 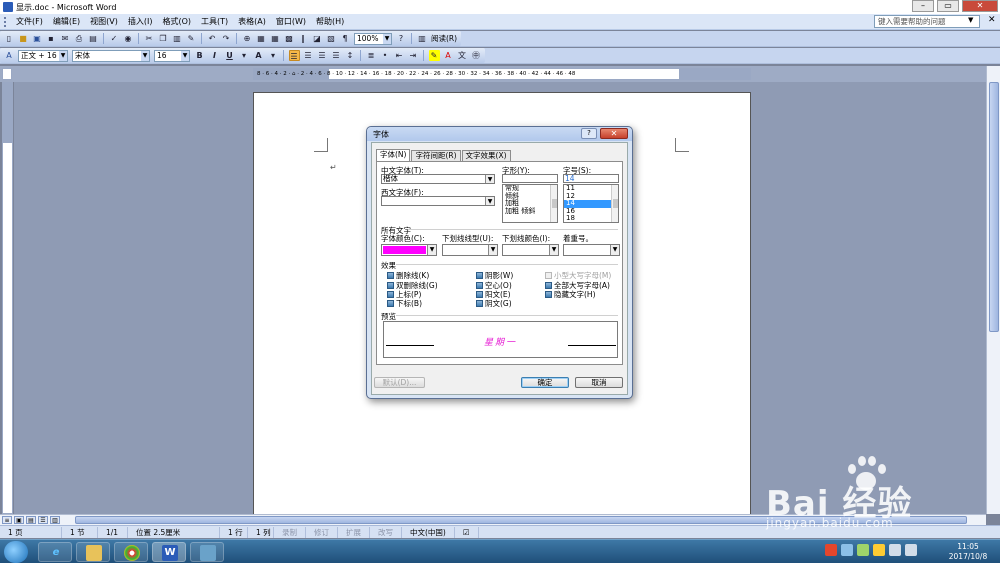 What do you see at coordinates (290, 532) in the screenshot?
I see `status-record: 录制` at bounding box center [290, 532].